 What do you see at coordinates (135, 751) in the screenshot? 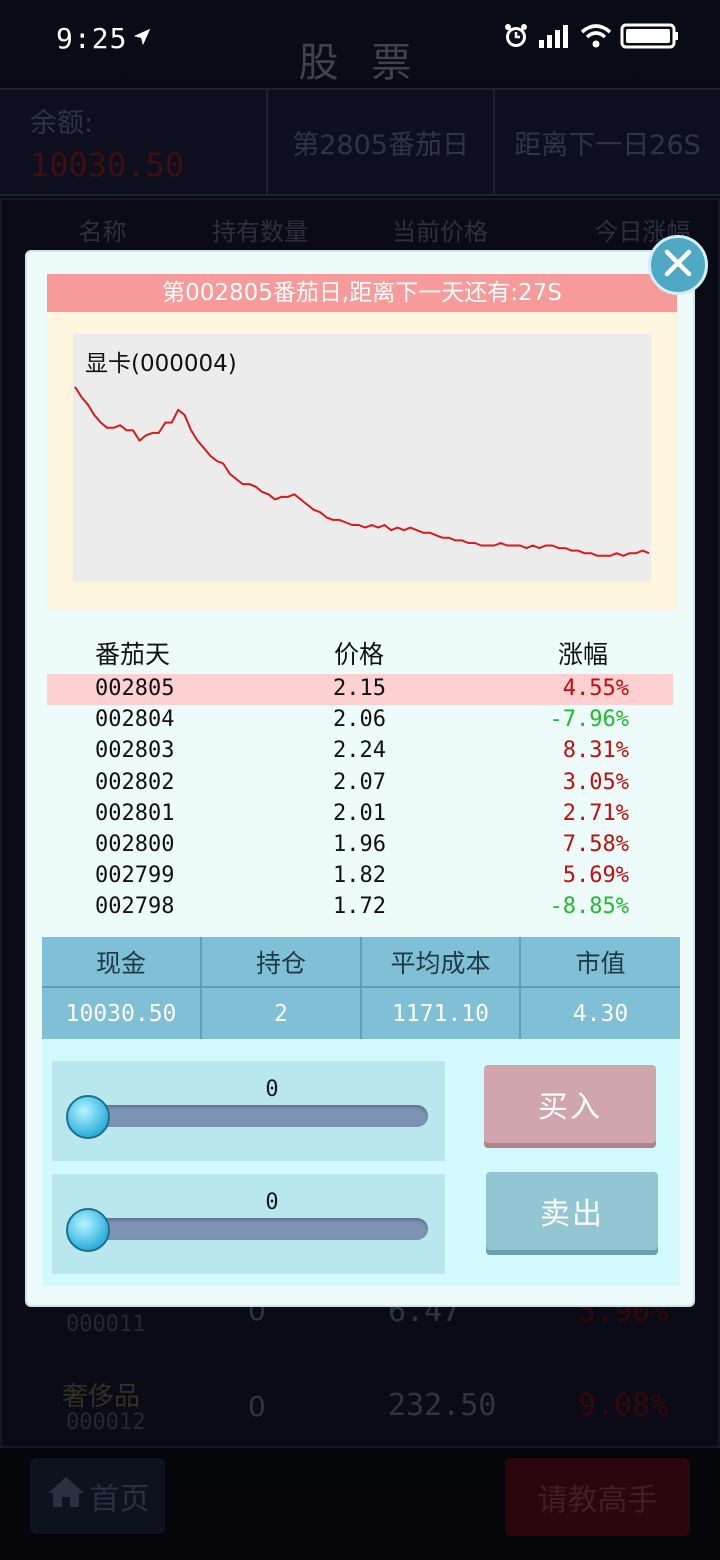
I see `history-day: 002803` at bounding box center [135, 751].